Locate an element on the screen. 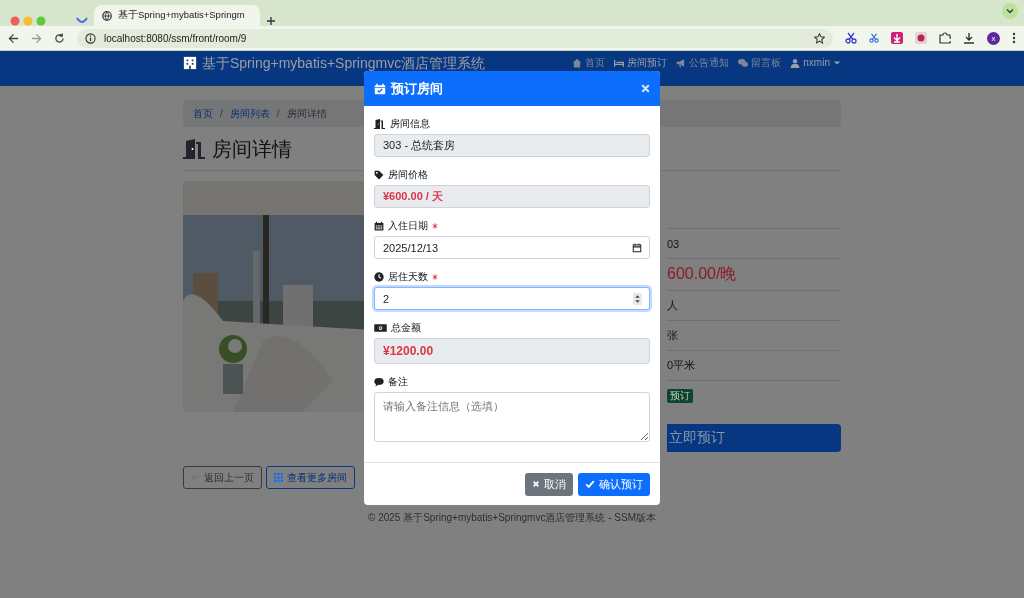 This screenshot has width=1024, height=598. footer-text: © 2025 基于Spring+mybatis+Springmvc酒店管理系统 - SSM版本 is located at coordinates (512, 518).